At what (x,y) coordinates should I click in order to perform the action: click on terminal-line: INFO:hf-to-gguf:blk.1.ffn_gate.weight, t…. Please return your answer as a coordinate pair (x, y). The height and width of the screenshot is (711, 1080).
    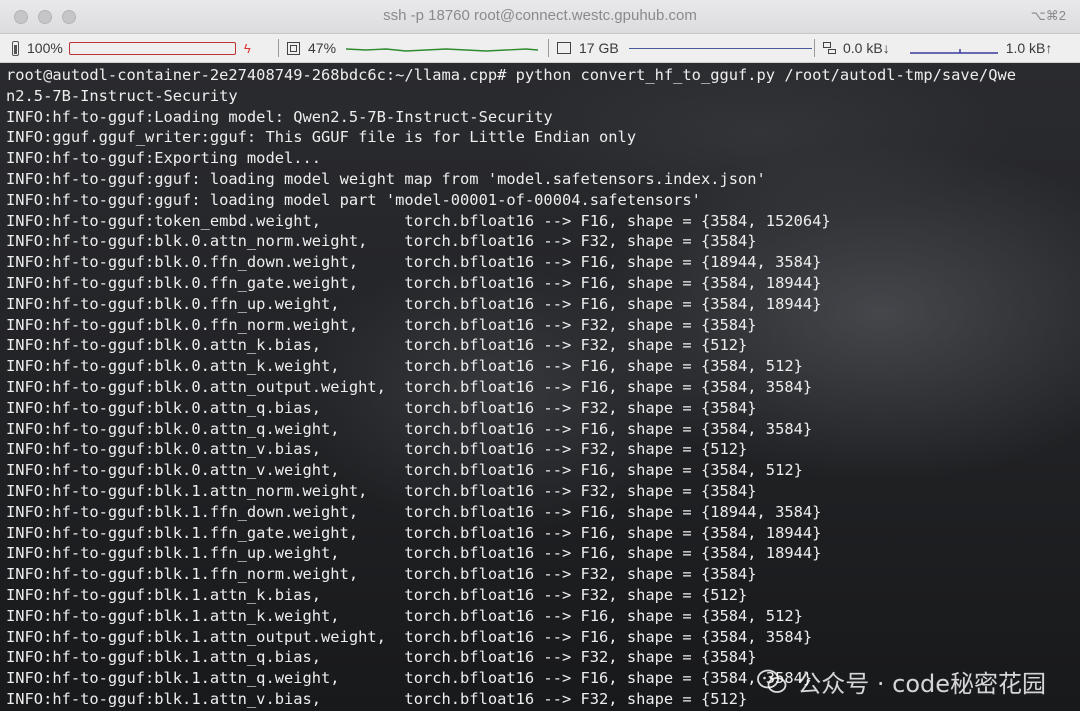
    Looking at the image, I should click on (414, 532).